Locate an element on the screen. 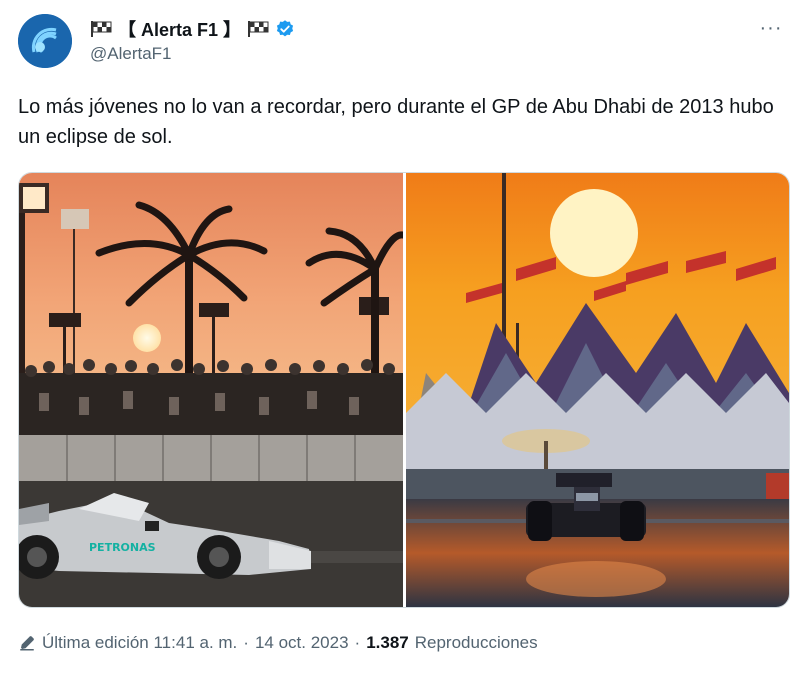 The height and width of the screenshot is (674, 800). verified-badge-icon is located at coordinates (285, 28).